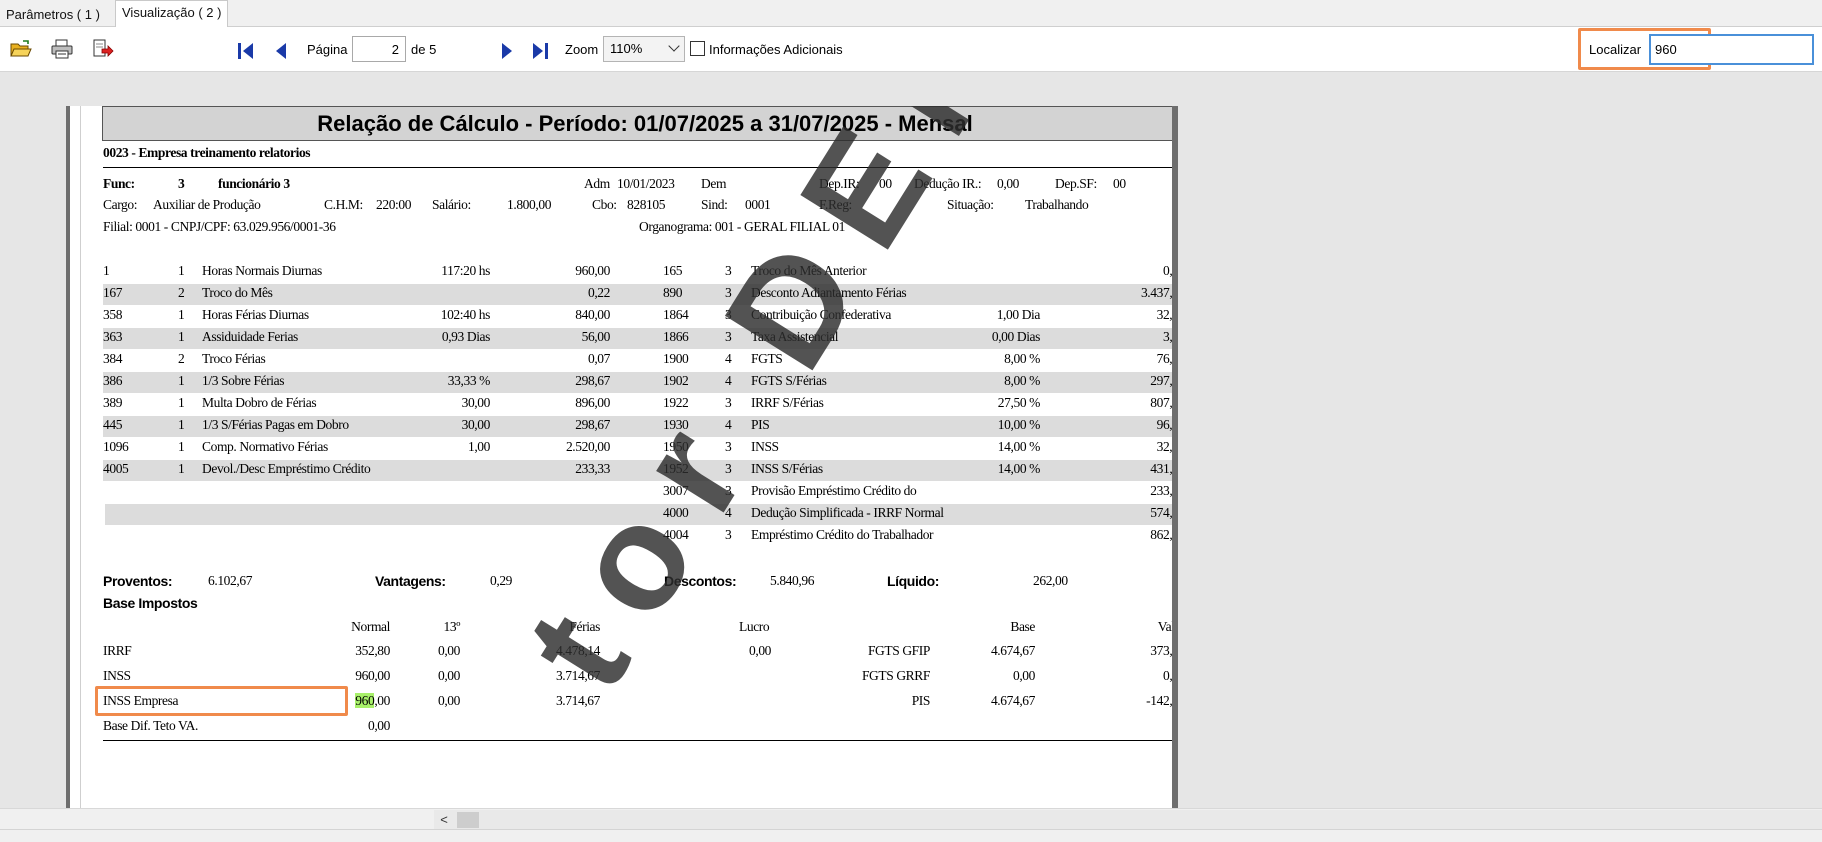 The width and height of the screenshot is (1822, 842). I want to click on func-name: funcionário 3, so click(254, 183).